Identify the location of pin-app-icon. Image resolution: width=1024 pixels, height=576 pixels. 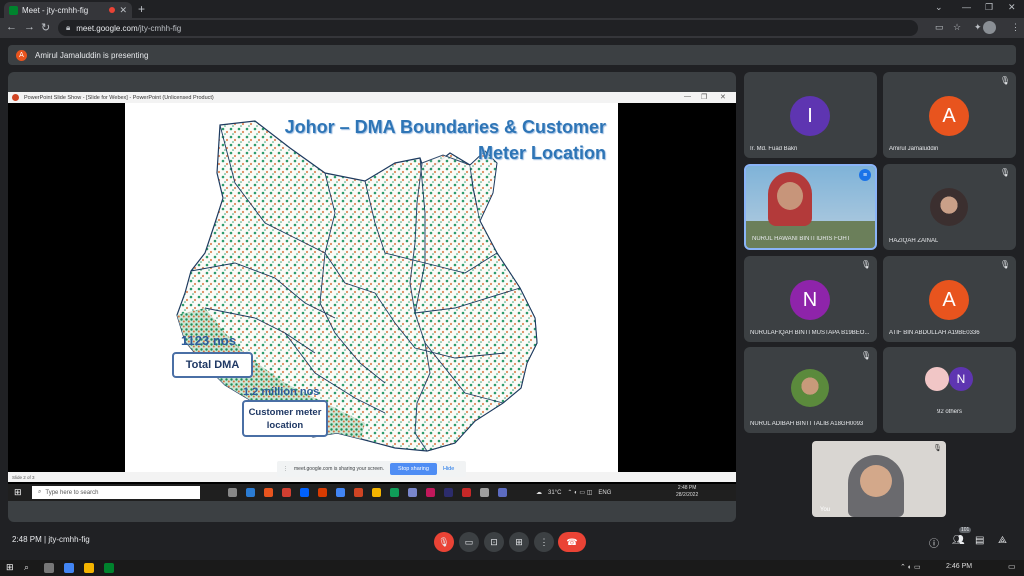
(430, 492).